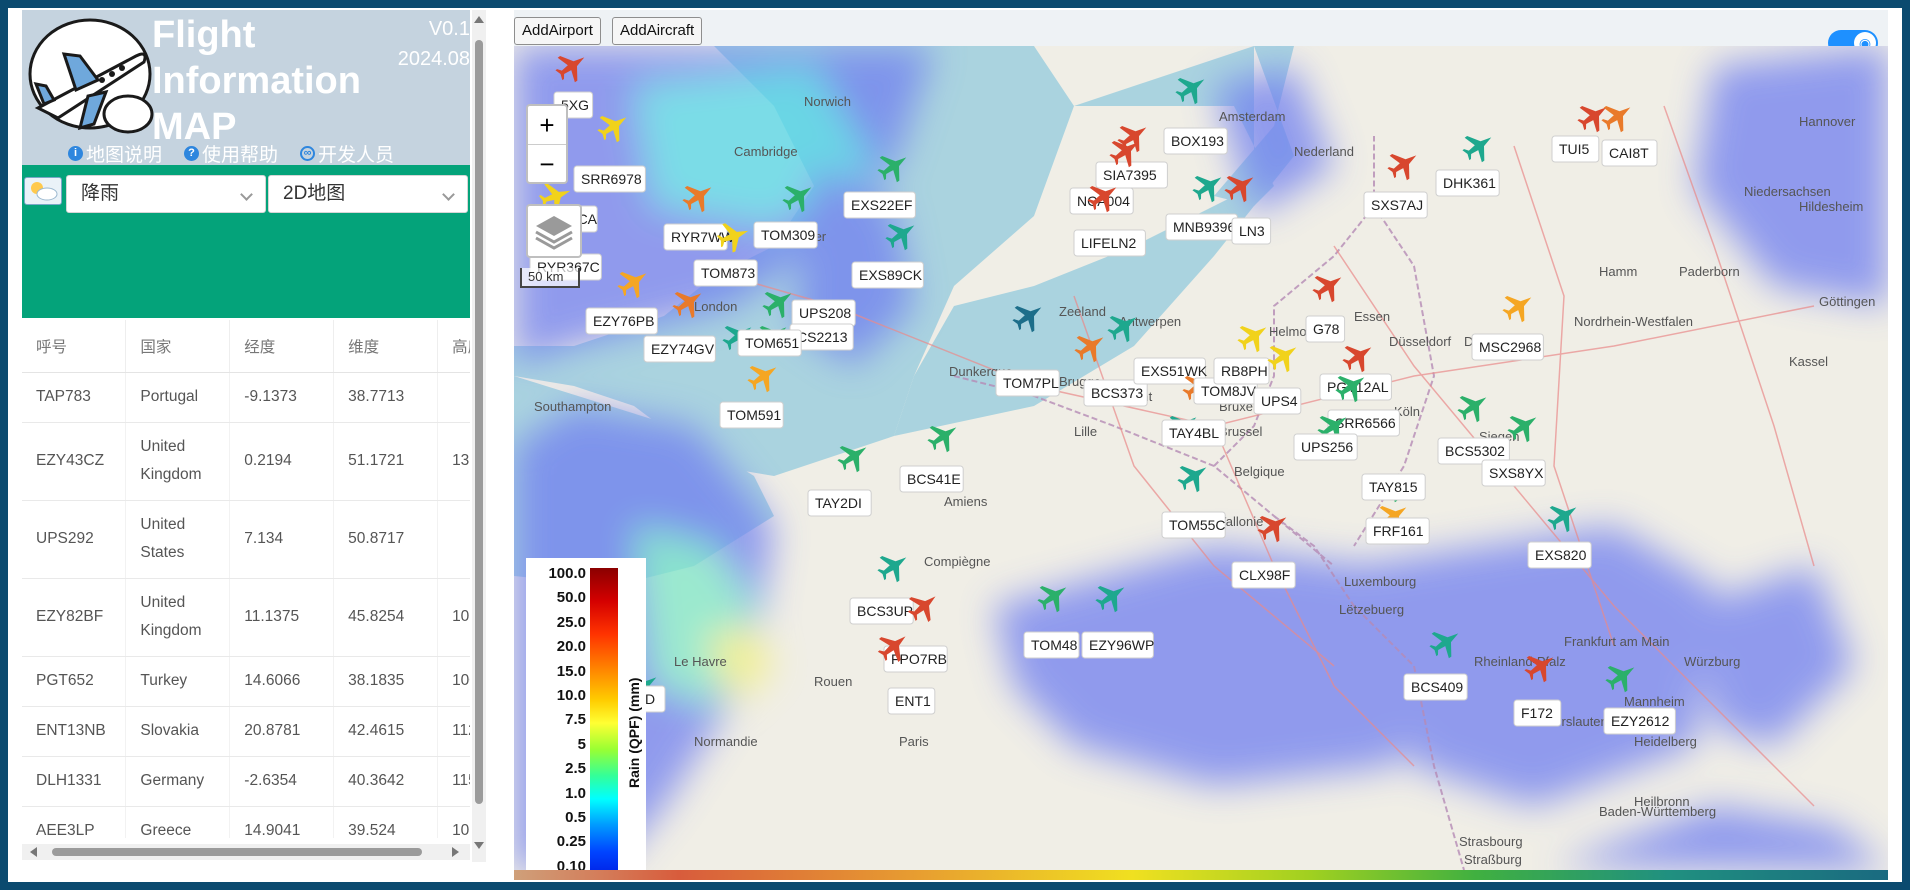  Describe the element at coordinates (1491, 841) in the screenshot. I see `place-label: Strasbourg` at that location.